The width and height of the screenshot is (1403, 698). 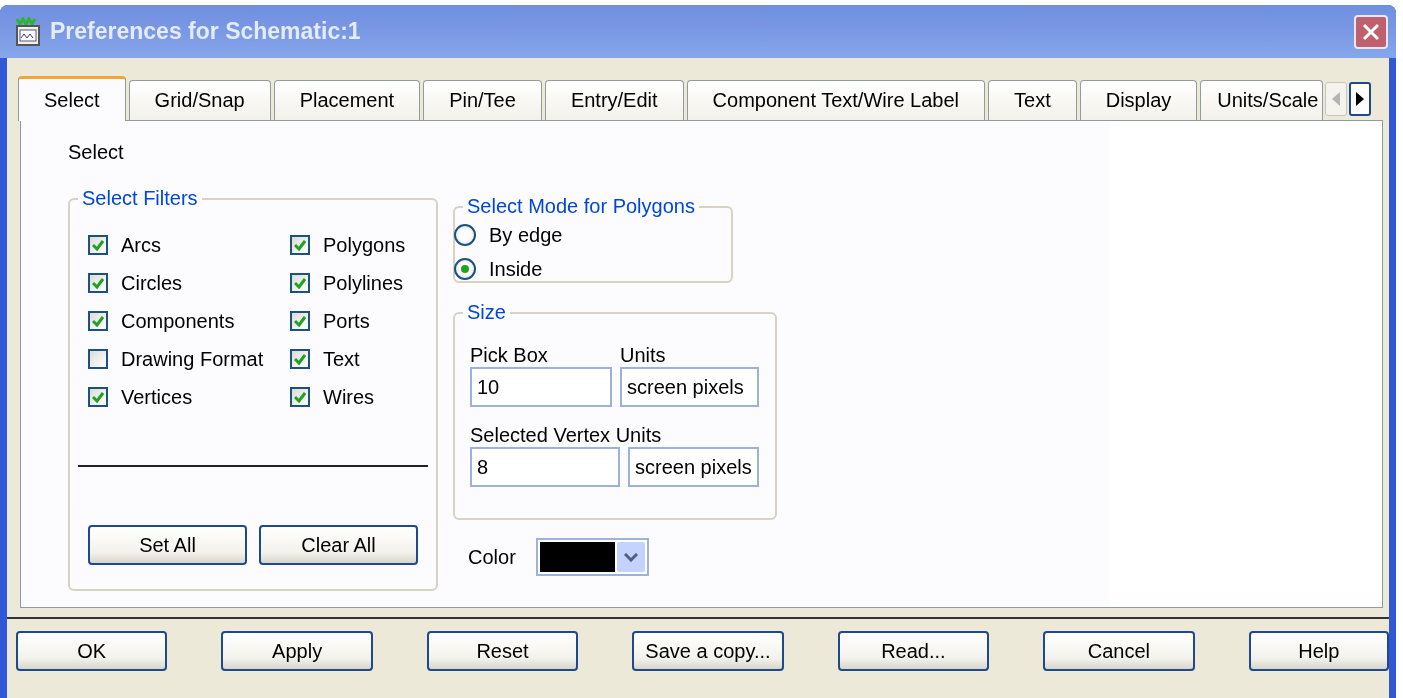 What do you see at coordinates (492, 557) in the screenshot?
I see `color-label: Color` at bounding box center [492, 557].